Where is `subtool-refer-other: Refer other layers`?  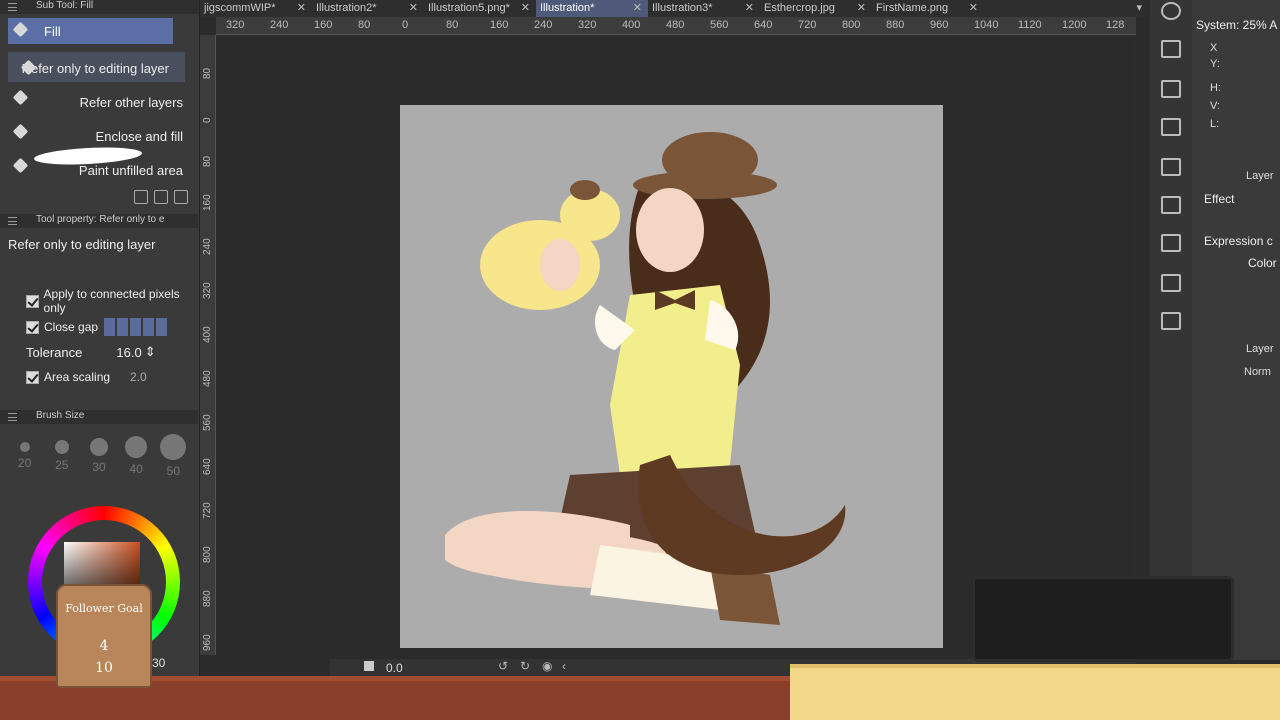
subtool-refer-other: Refer other layers is located at coordinates (99, 99).